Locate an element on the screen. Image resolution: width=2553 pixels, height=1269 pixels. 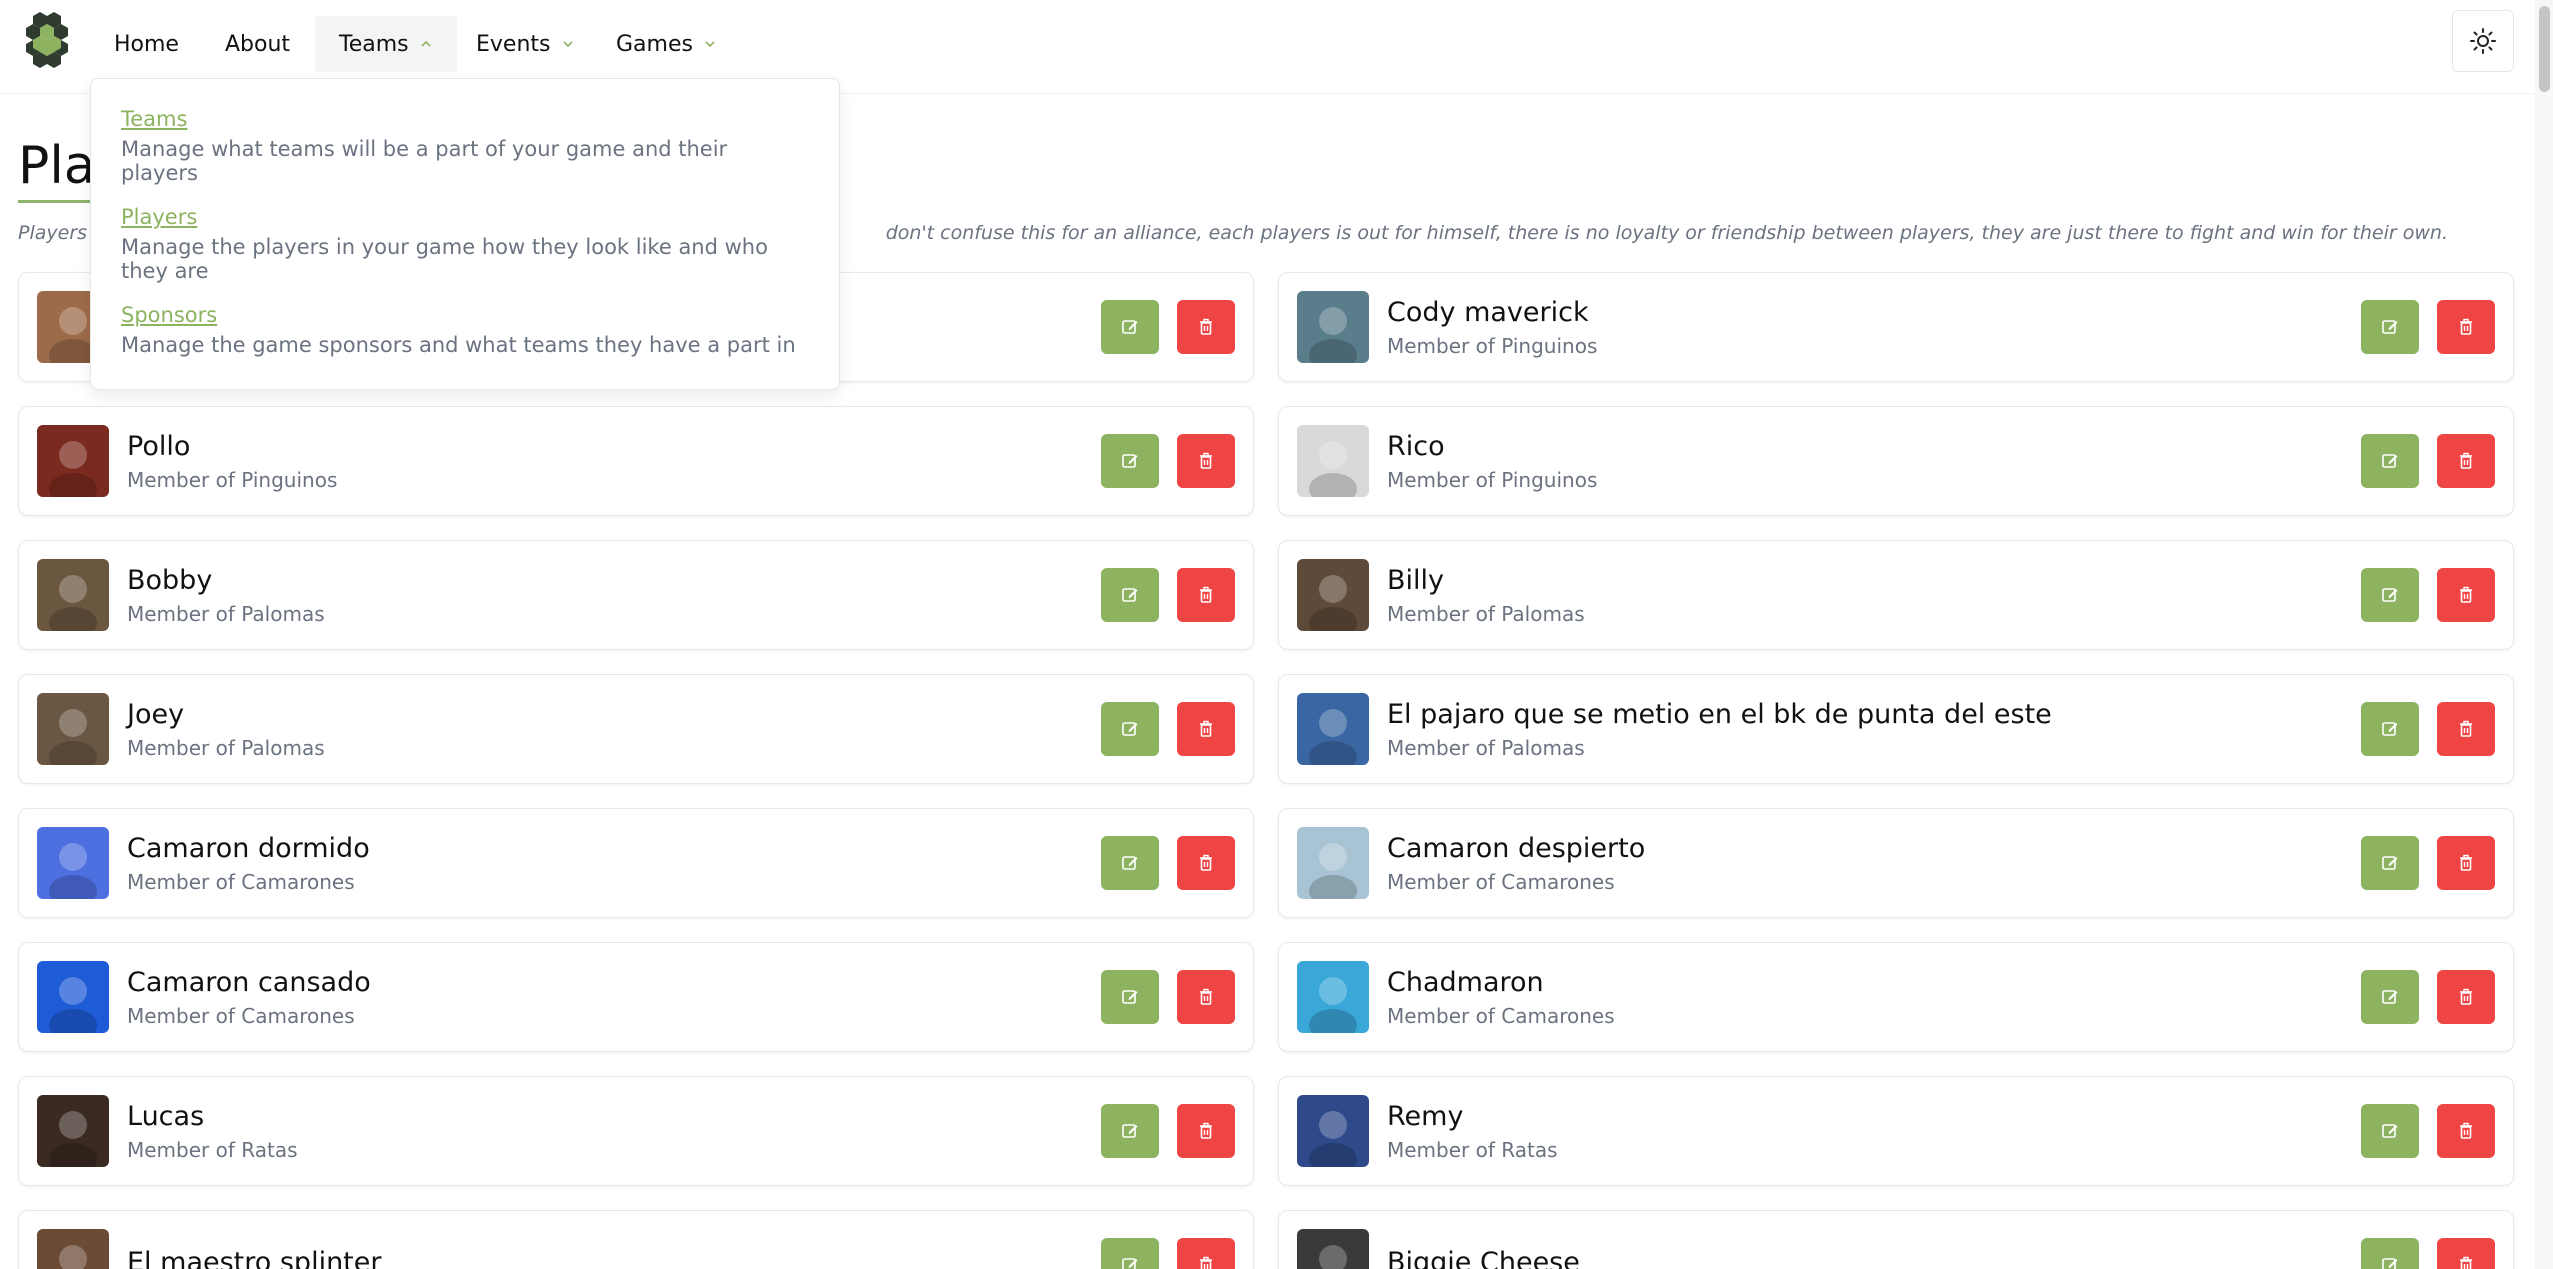
page-scrollbar is located at coordinates (2544, 634).